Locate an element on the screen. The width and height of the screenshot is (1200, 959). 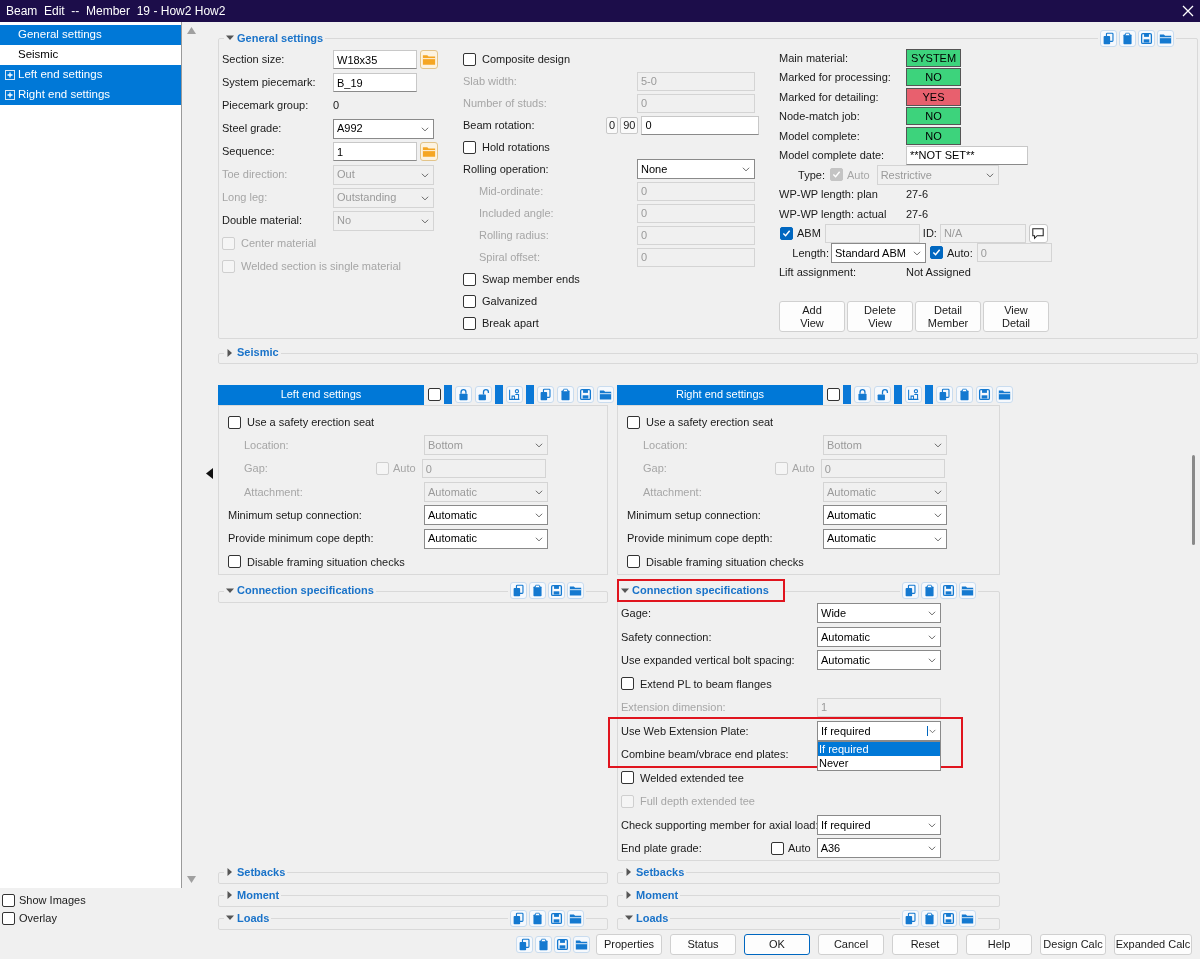
action-button: Add View is located at coordinates (812, 316).